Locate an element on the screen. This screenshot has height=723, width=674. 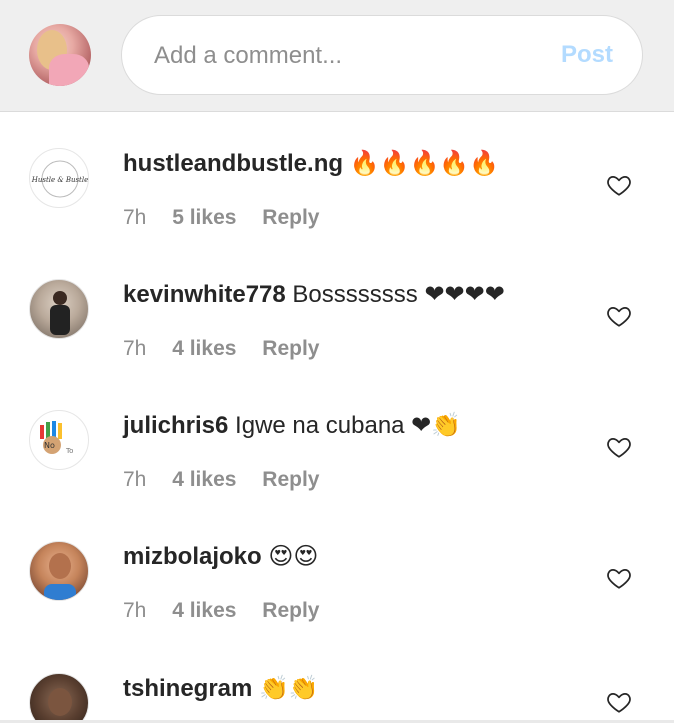
current-user-avatar is located at coordinates (60, 55).